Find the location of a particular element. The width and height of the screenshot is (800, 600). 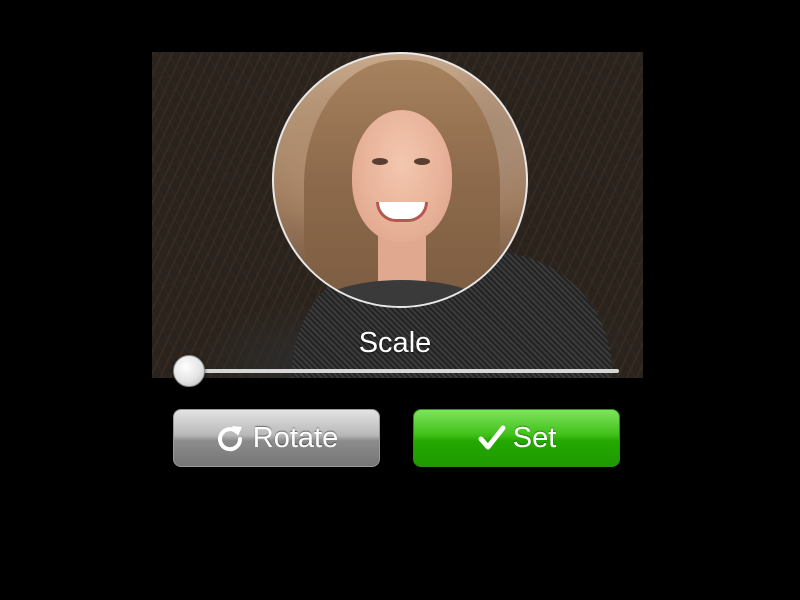

rotate-button-label: Rotate is located at coordinates (295, 437).